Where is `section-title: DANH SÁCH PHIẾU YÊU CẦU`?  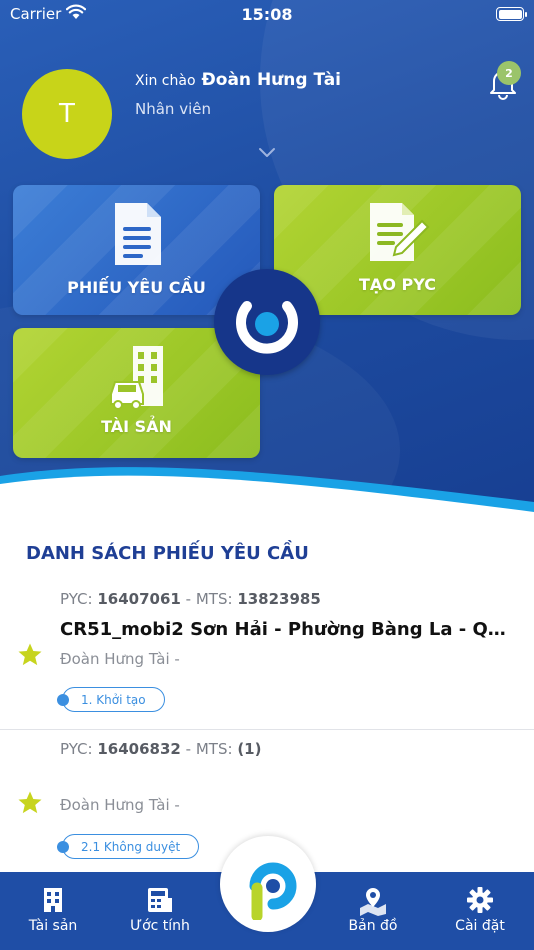 section-title: DANH SÁCH PHIẾU YÊU CẦU is located at coordinates (167, 553).